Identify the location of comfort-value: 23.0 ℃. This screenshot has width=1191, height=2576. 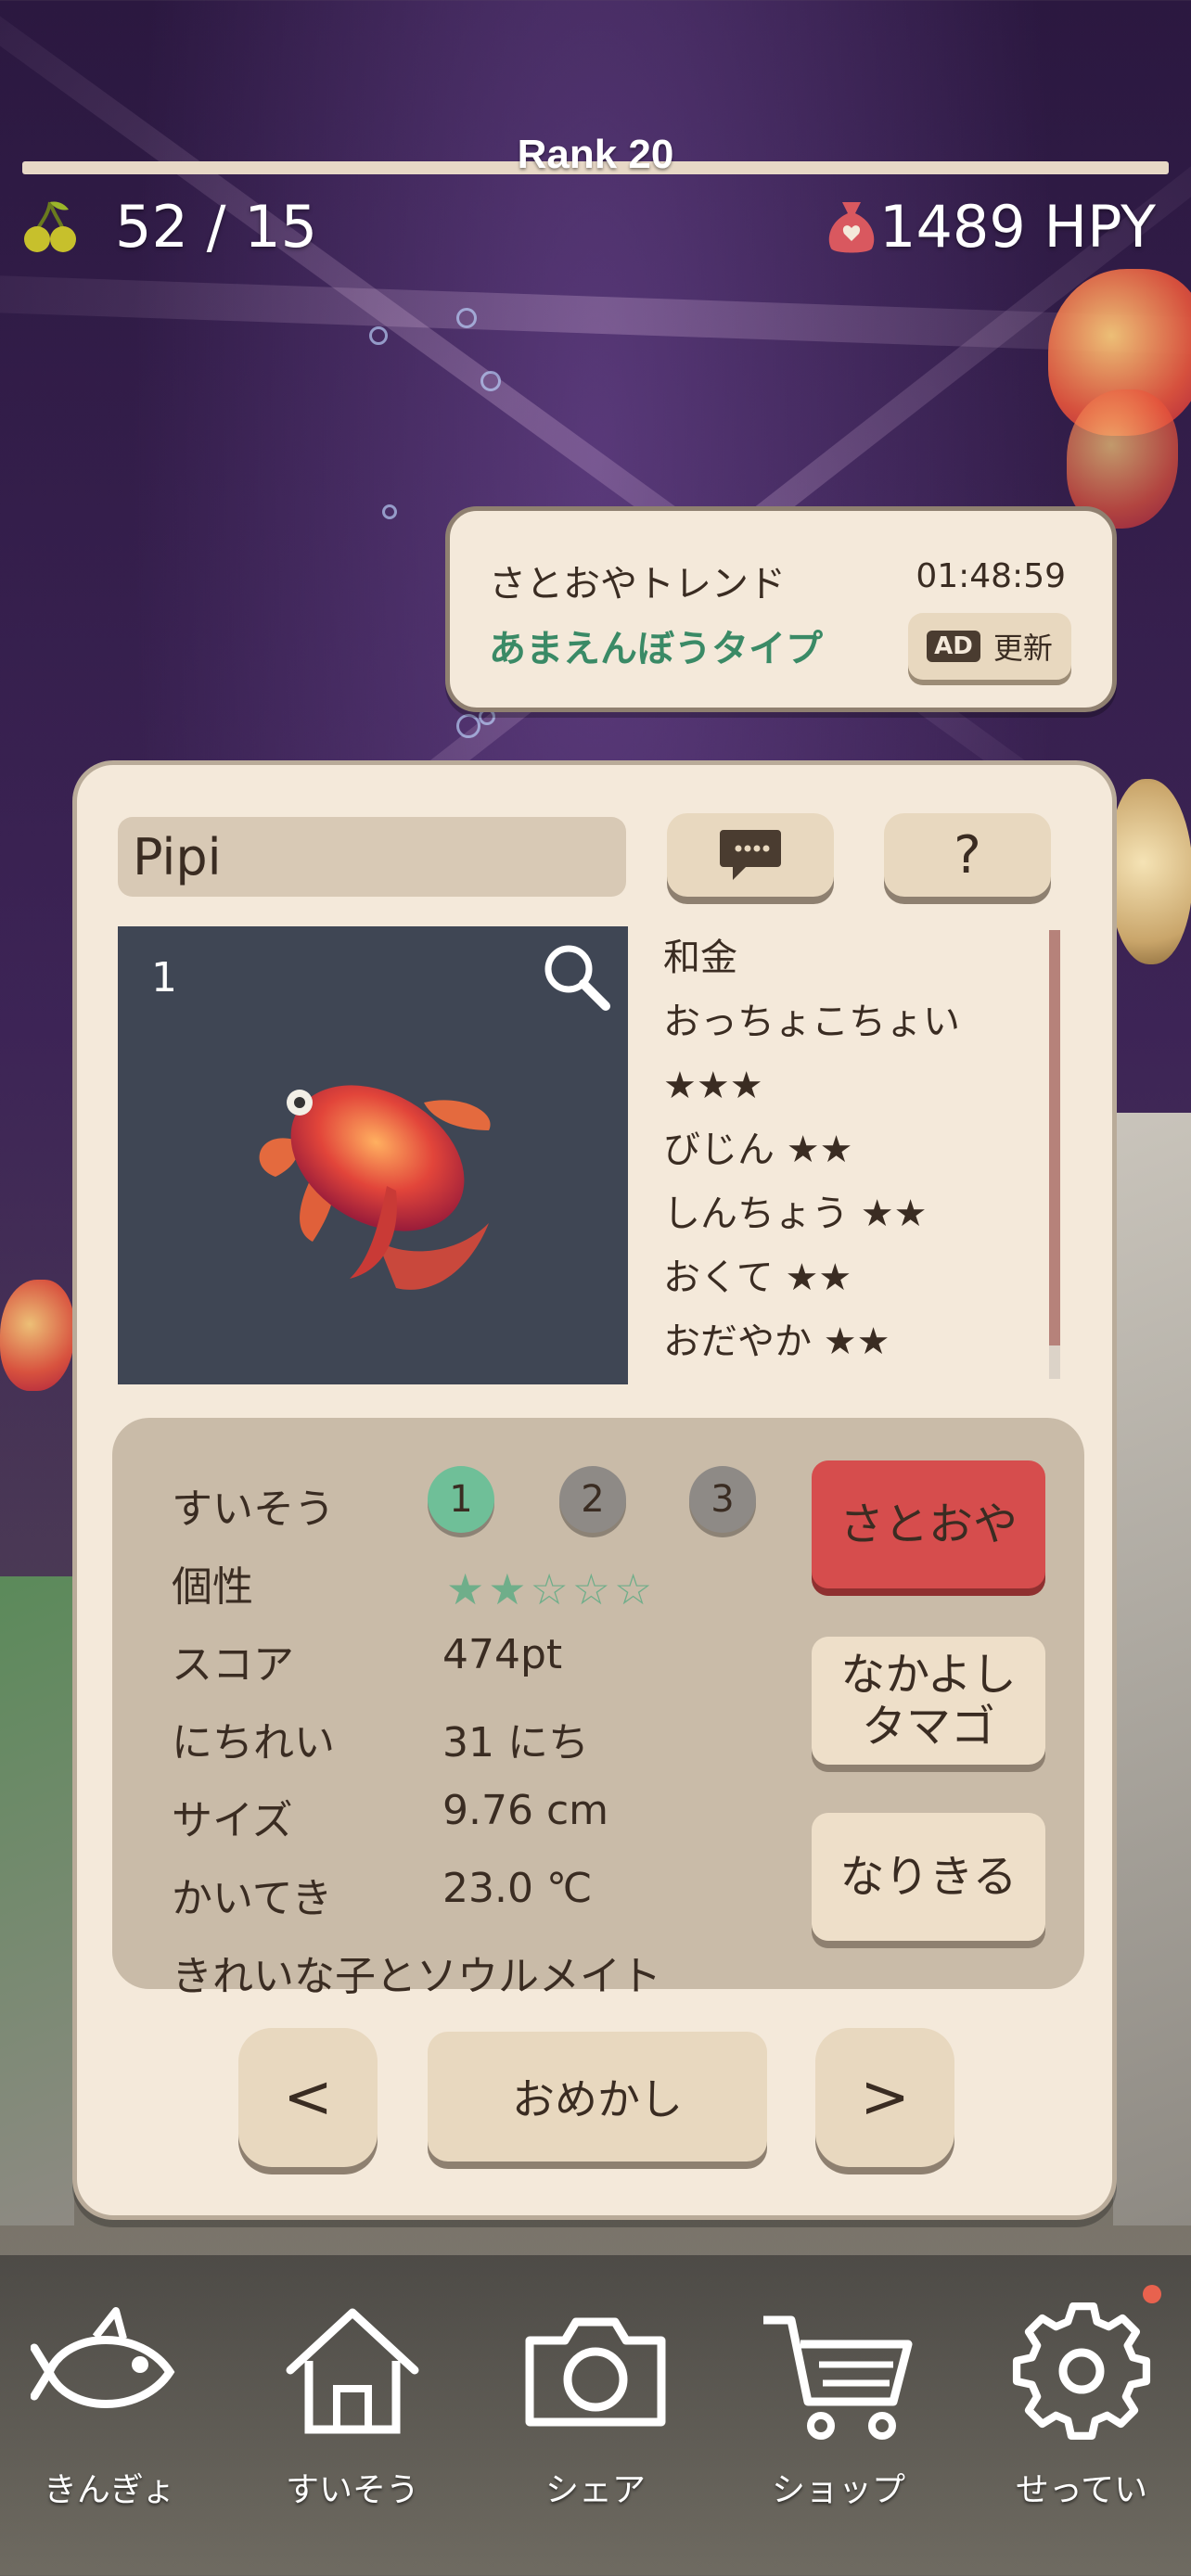
(517, 1888).